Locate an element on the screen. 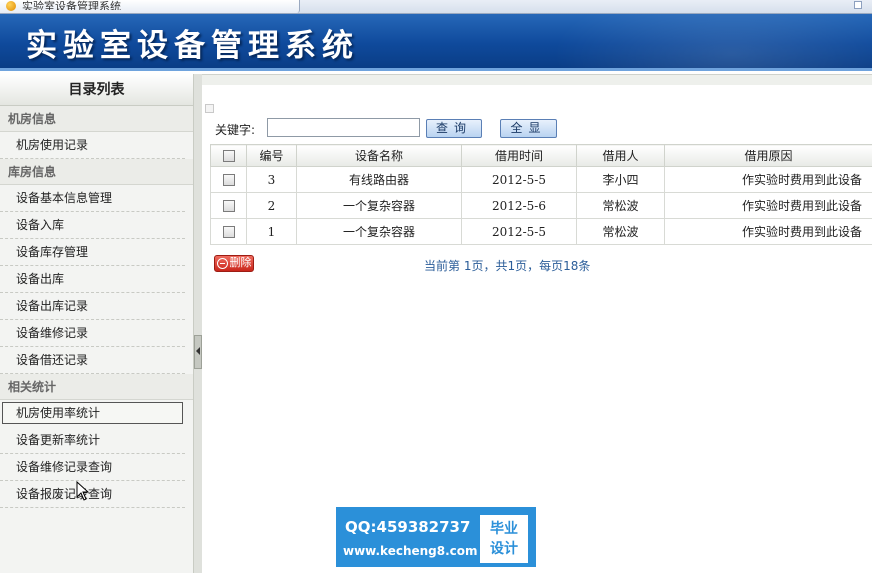 Image resolution: width=872 pixels, height=573 pixels. delete-button: 删除 is located at coordinates (234, 263).